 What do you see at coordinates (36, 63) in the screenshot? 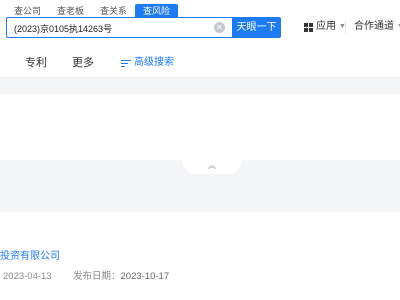
I see `nav-item-patent: 专利` at bounding box center [36, 63].